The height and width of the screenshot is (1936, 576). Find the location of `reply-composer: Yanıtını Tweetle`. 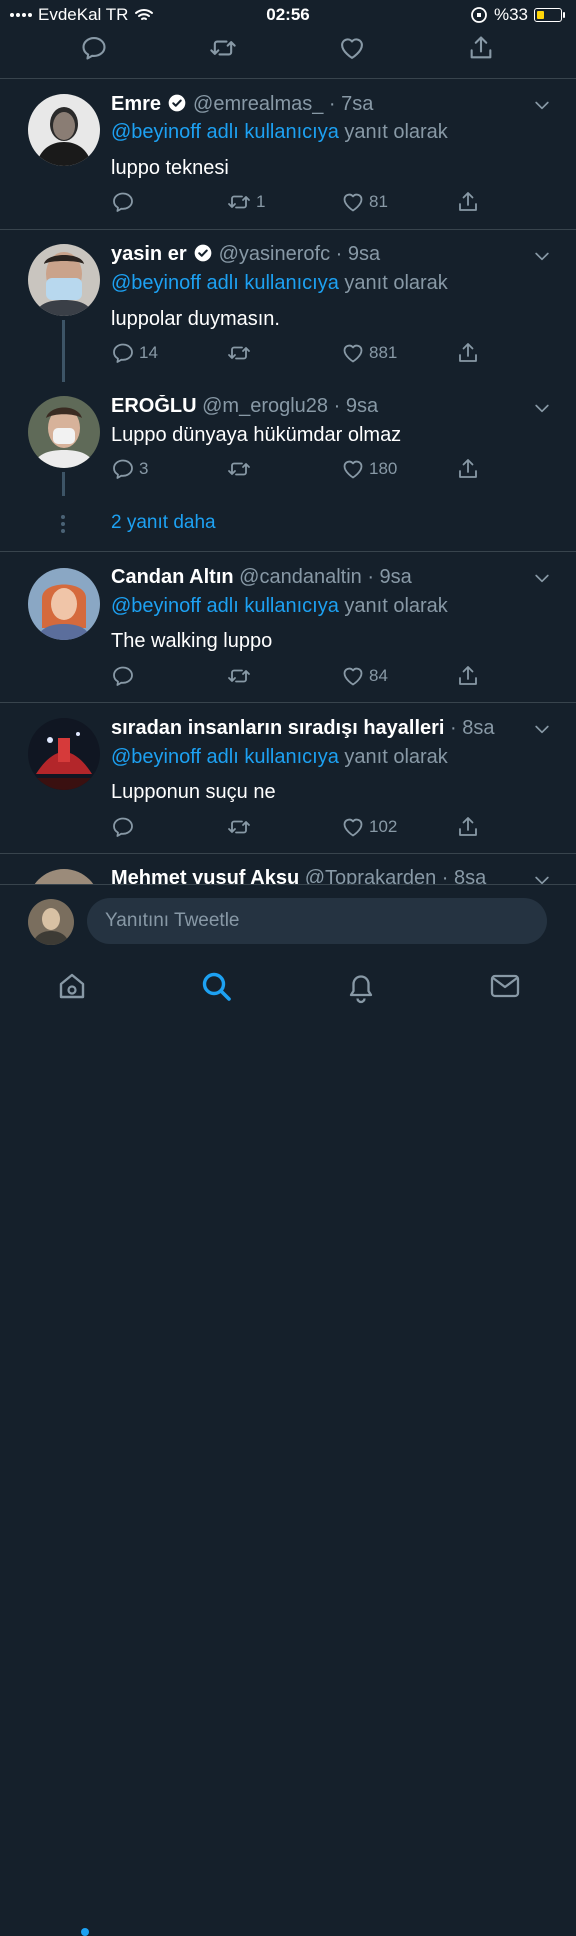

reply-composer: Yanıtını Tweetle is located at coordinates (288, 922).